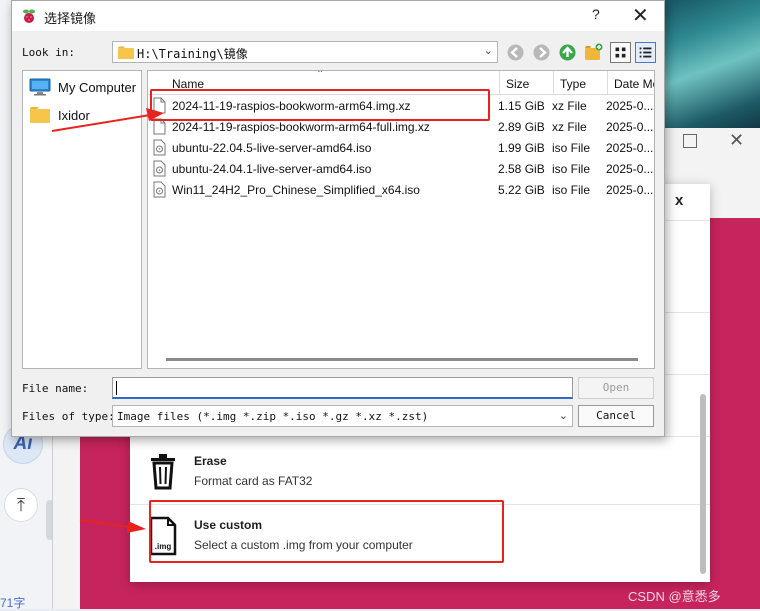  What do you see at coordinates (645, 52) in the screenshot?
I see `detail-view-icon` at bounding box center [645, 52].